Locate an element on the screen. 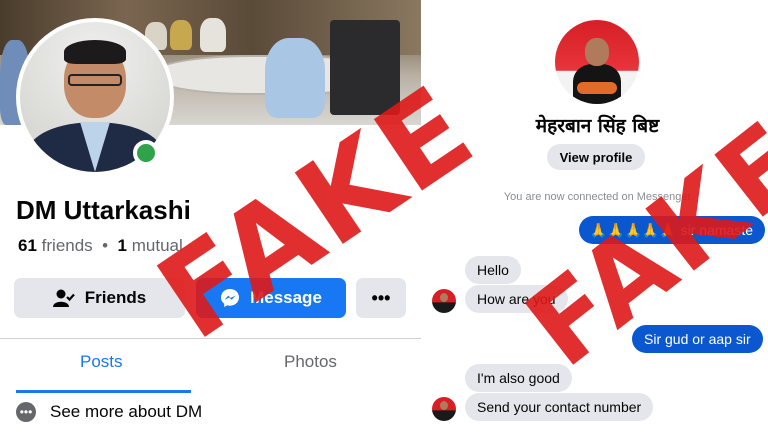 The height and width of the screenshot is (432, 768). contact-avatar-garland is located at coordinates (597, 88).